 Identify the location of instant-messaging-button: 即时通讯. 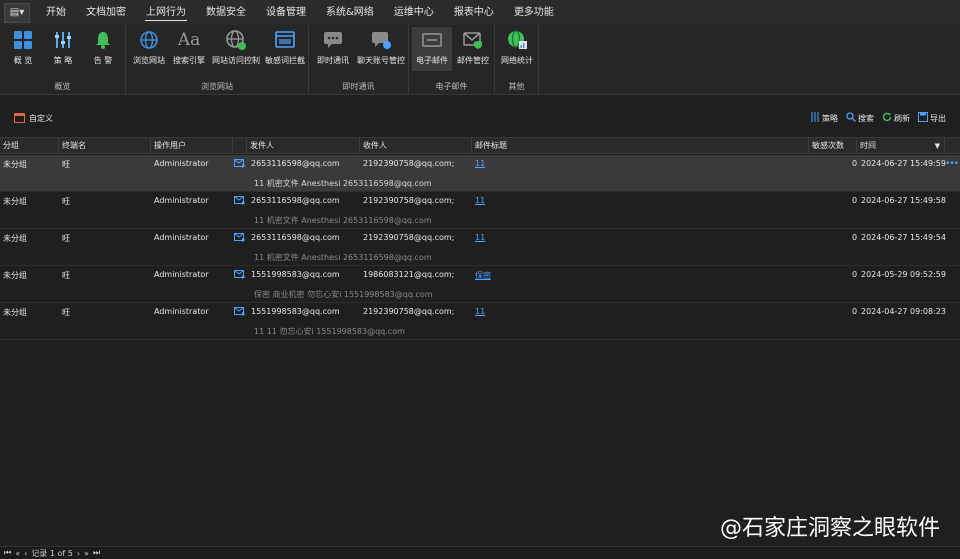
(333, 49).